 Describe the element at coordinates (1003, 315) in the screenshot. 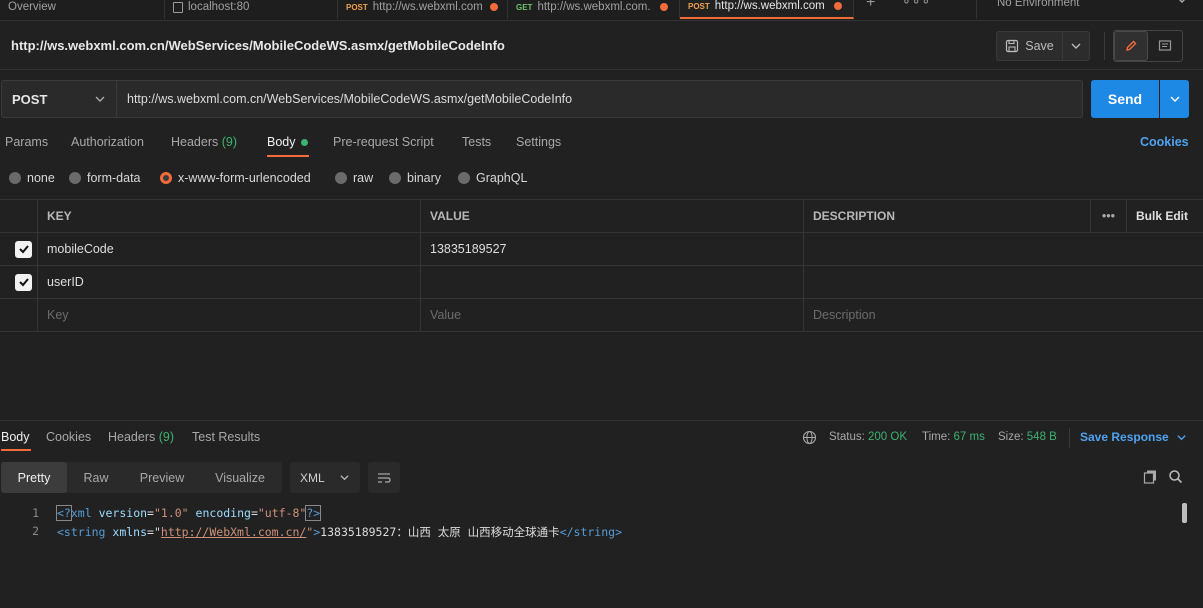

I see `description-placeholder: Description` at that location.